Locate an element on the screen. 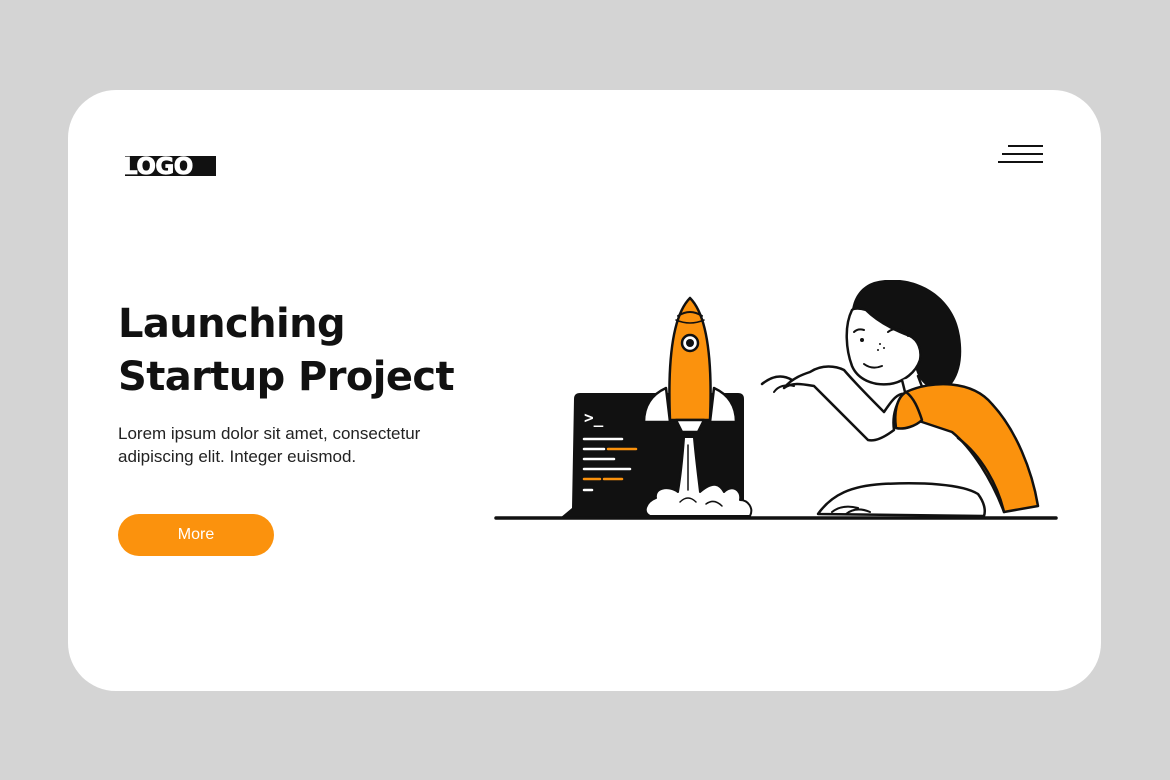 The image size is (1170, 780). woman-figure is located at coordinates (900, 399).